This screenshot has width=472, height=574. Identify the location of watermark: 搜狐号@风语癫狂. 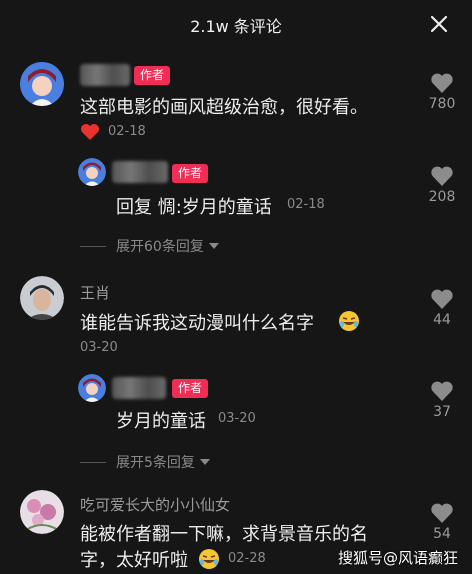
(397, 558).